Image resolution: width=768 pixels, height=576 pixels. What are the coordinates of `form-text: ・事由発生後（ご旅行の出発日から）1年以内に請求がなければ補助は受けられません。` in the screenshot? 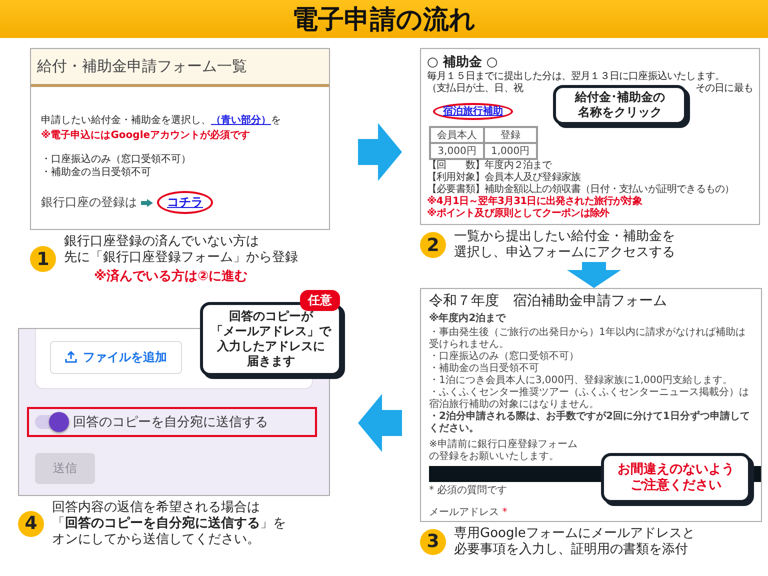 It's located at (587, 338).